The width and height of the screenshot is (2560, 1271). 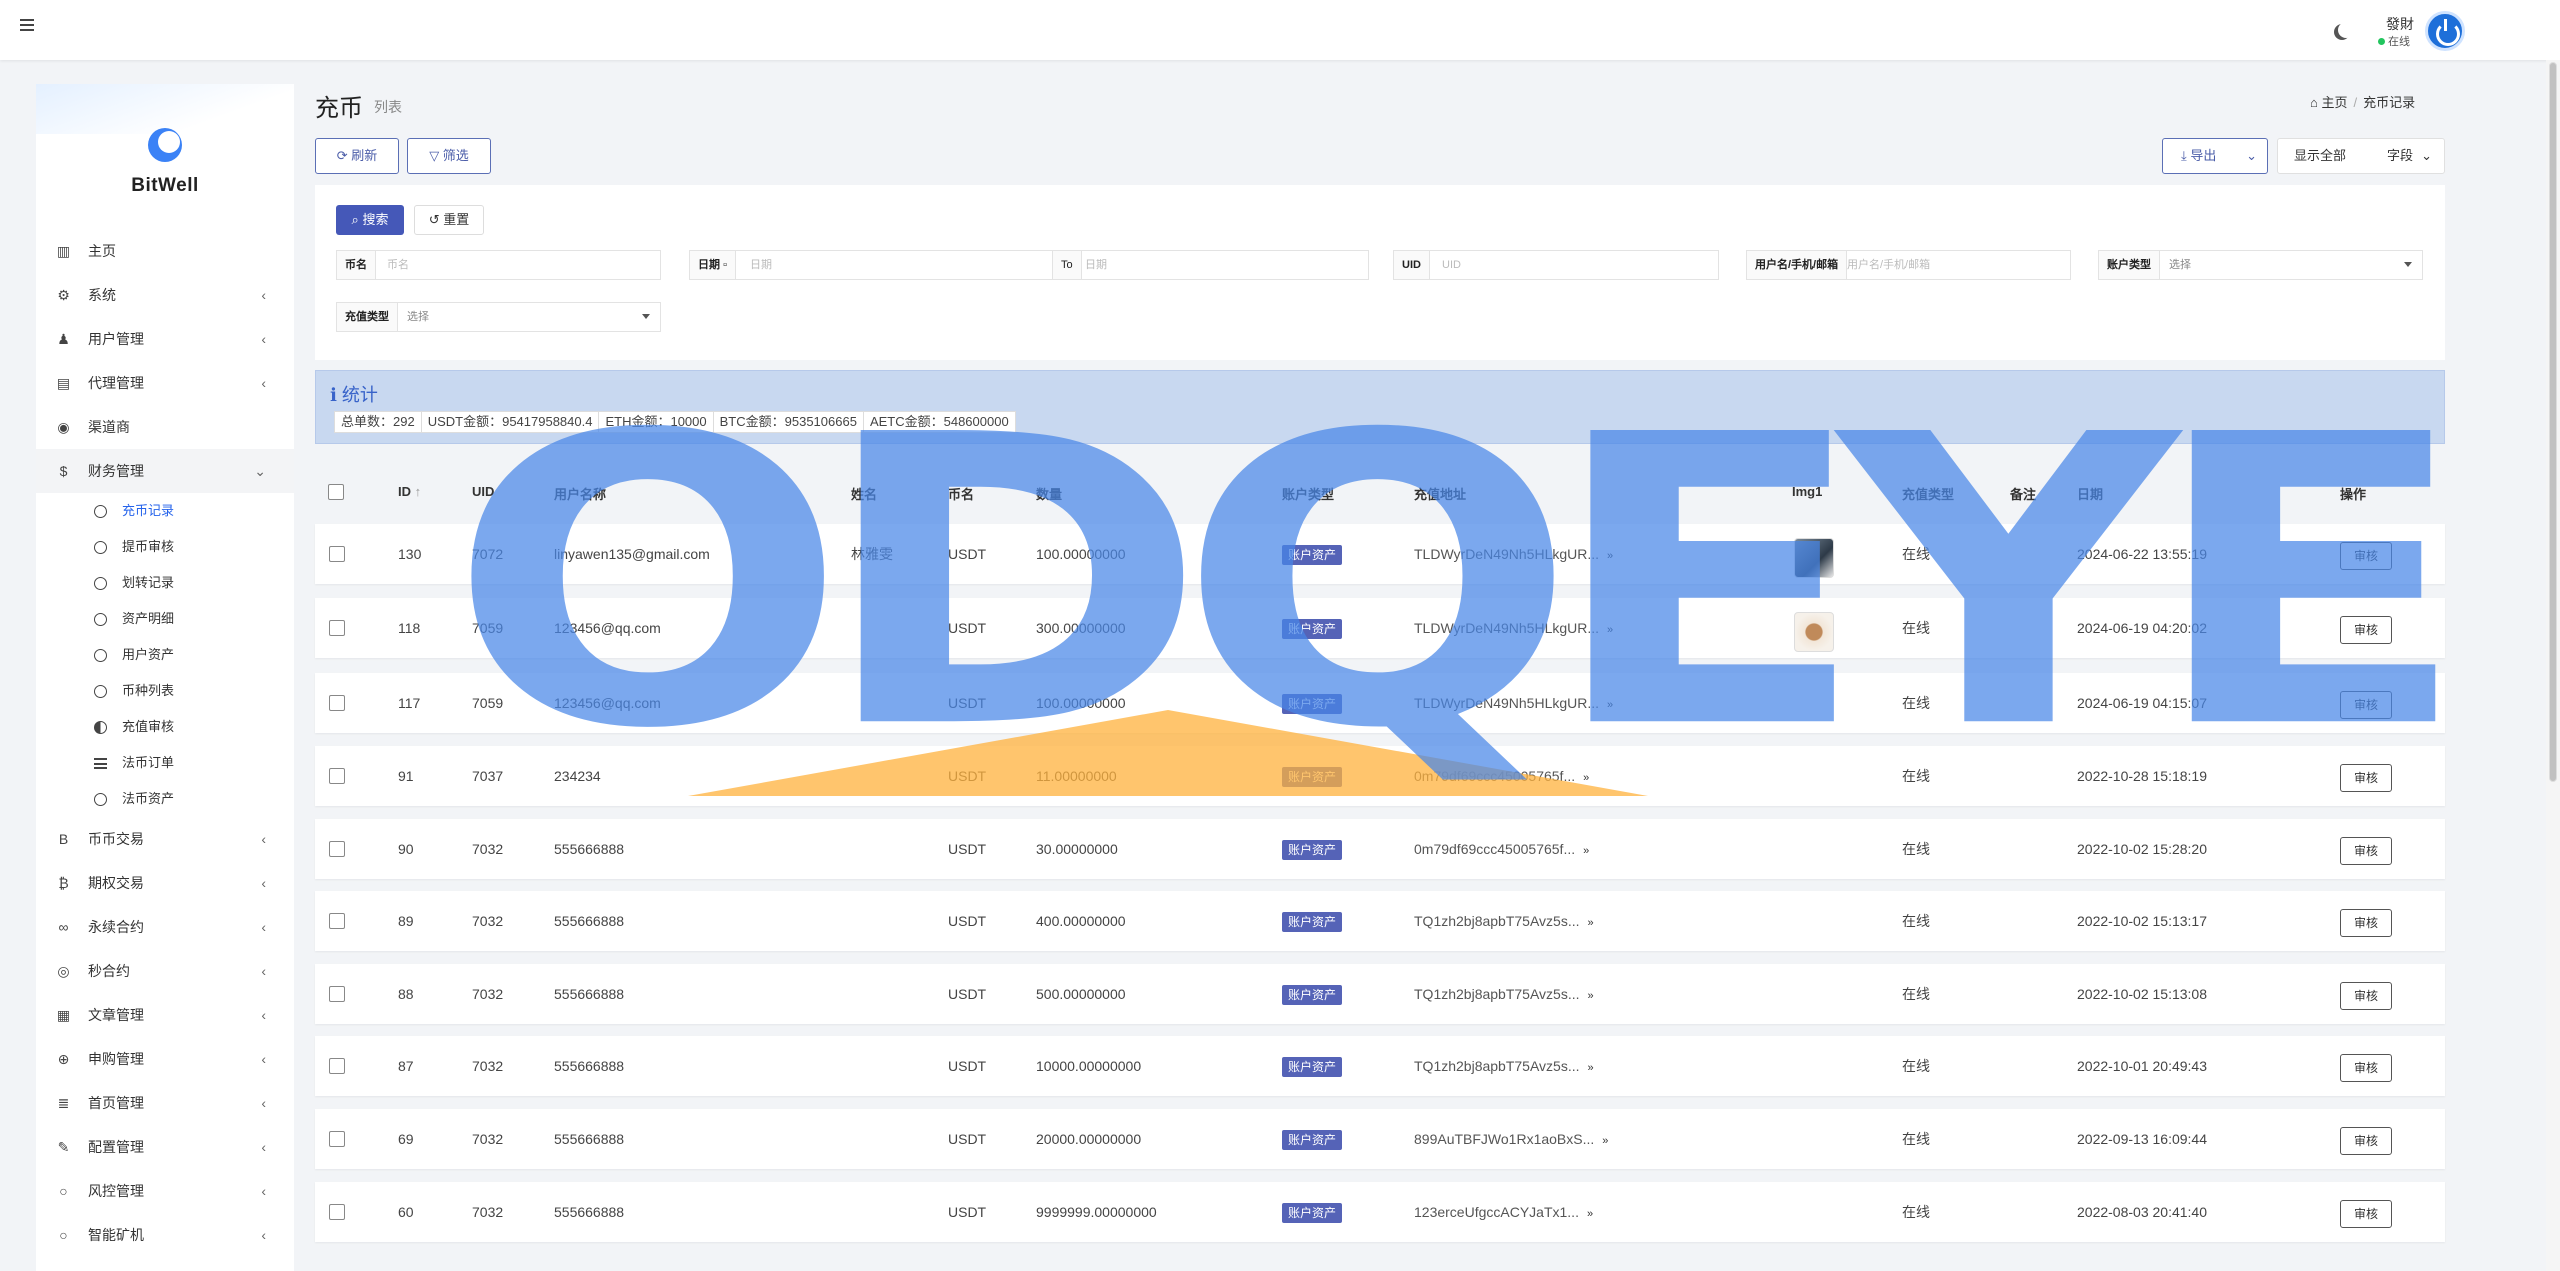 I want to click on sidebar-item-bitcoin: ₿ 期权交易 ‹, so click(x=165, y=883).